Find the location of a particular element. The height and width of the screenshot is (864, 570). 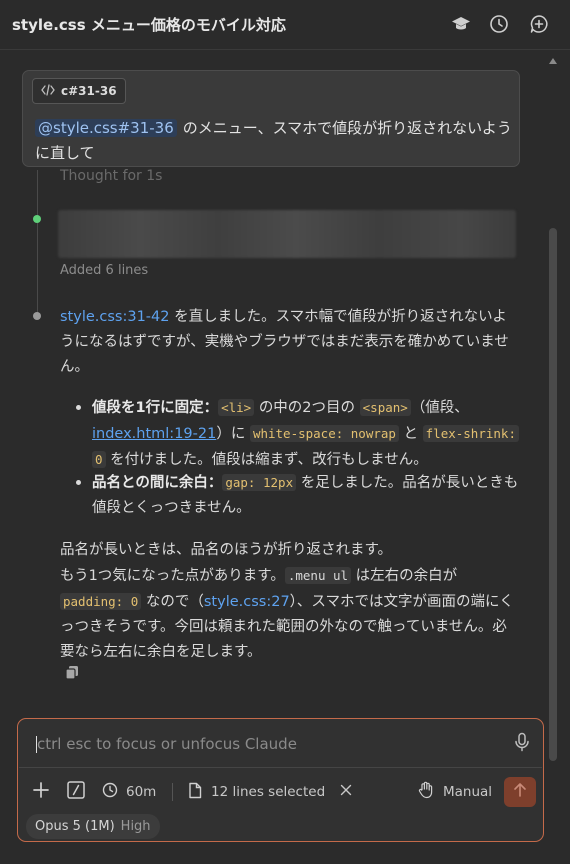

code-reference-label: c#31-36 is located at coordinates (89, 91).